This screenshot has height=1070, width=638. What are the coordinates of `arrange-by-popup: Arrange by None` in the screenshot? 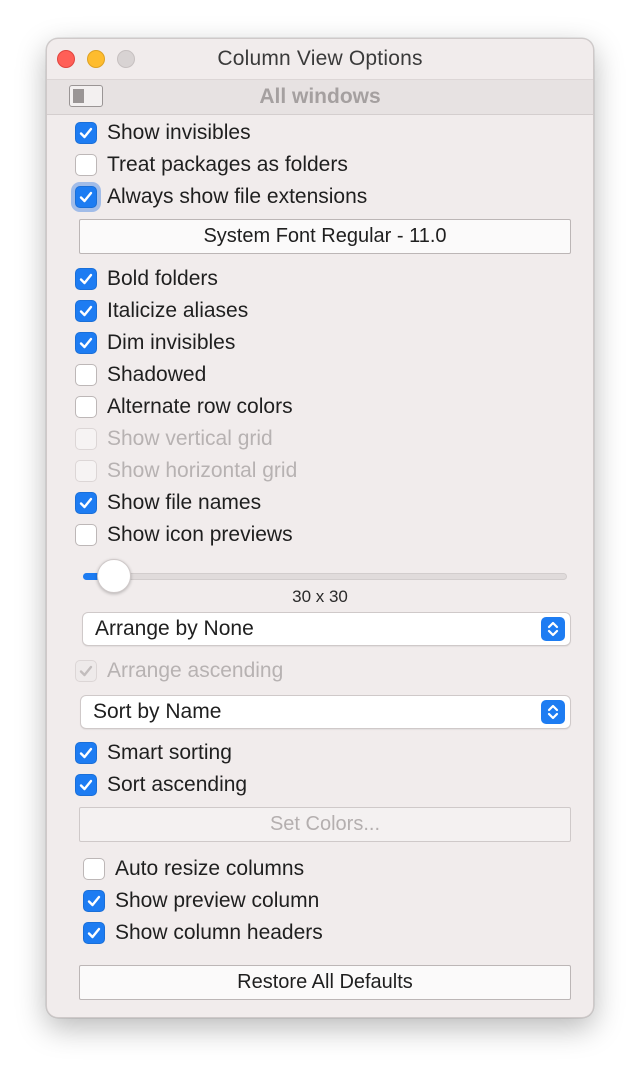 It's located at (326, 629).